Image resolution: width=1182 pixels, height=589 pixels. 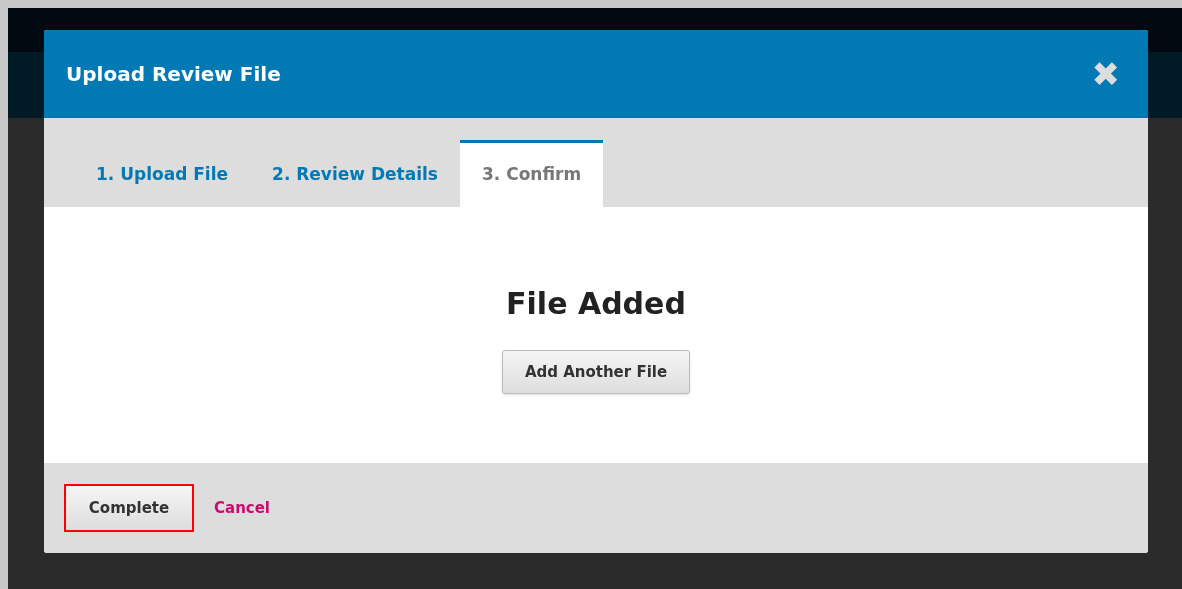 I want to click on status-heading: File Added, so click(x=596, y=304).